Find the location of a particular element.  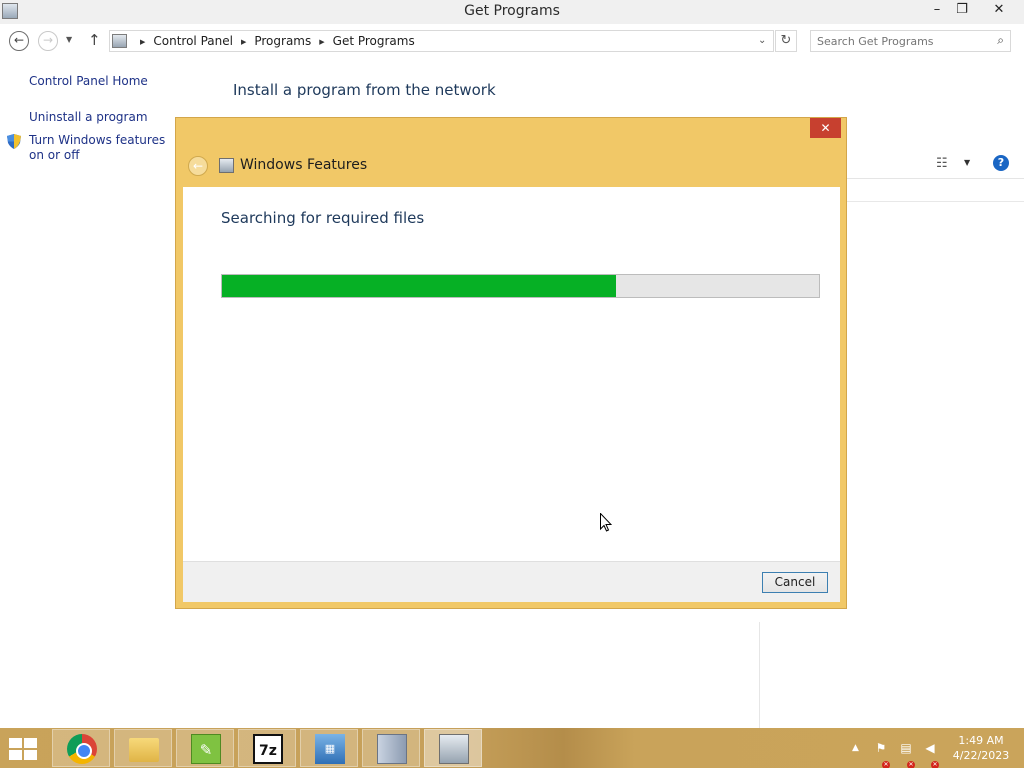

installer-icon is located at coordinates (392, 749).